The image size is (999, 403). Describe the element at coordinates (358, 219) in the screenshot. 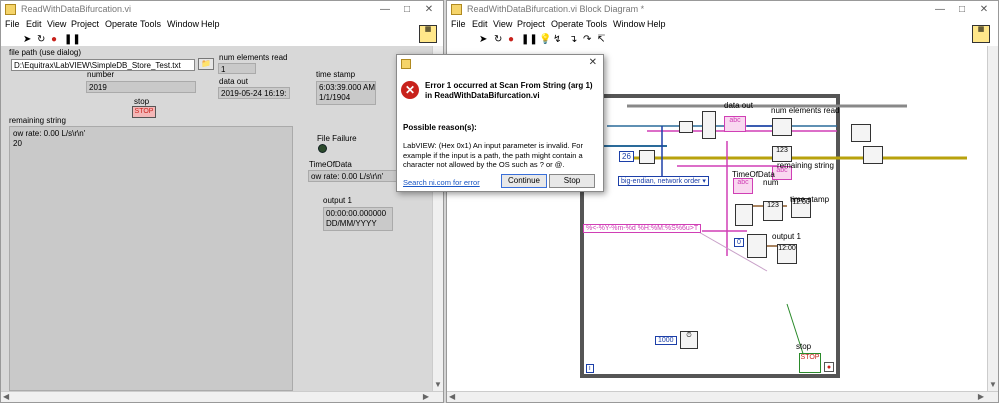

I see `output-1-indicator: 00:00:00.000000 DD/MM/YYYY` at that location.